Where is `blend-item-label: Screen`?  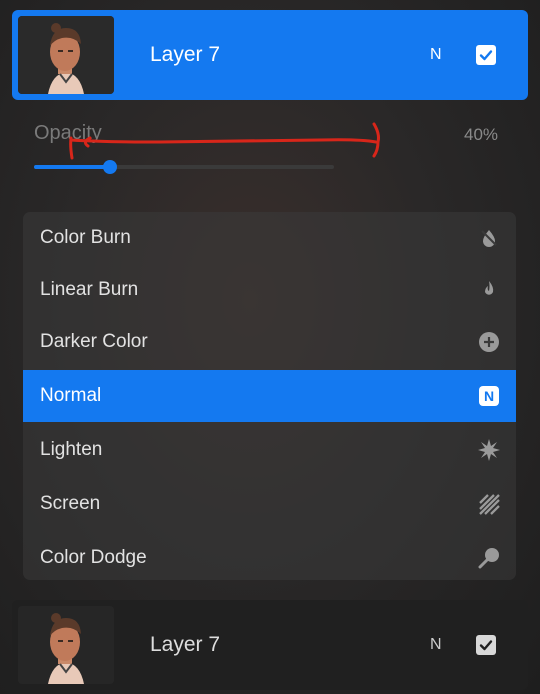 blend-item-label: Screen is located at coordinates (70, 503).